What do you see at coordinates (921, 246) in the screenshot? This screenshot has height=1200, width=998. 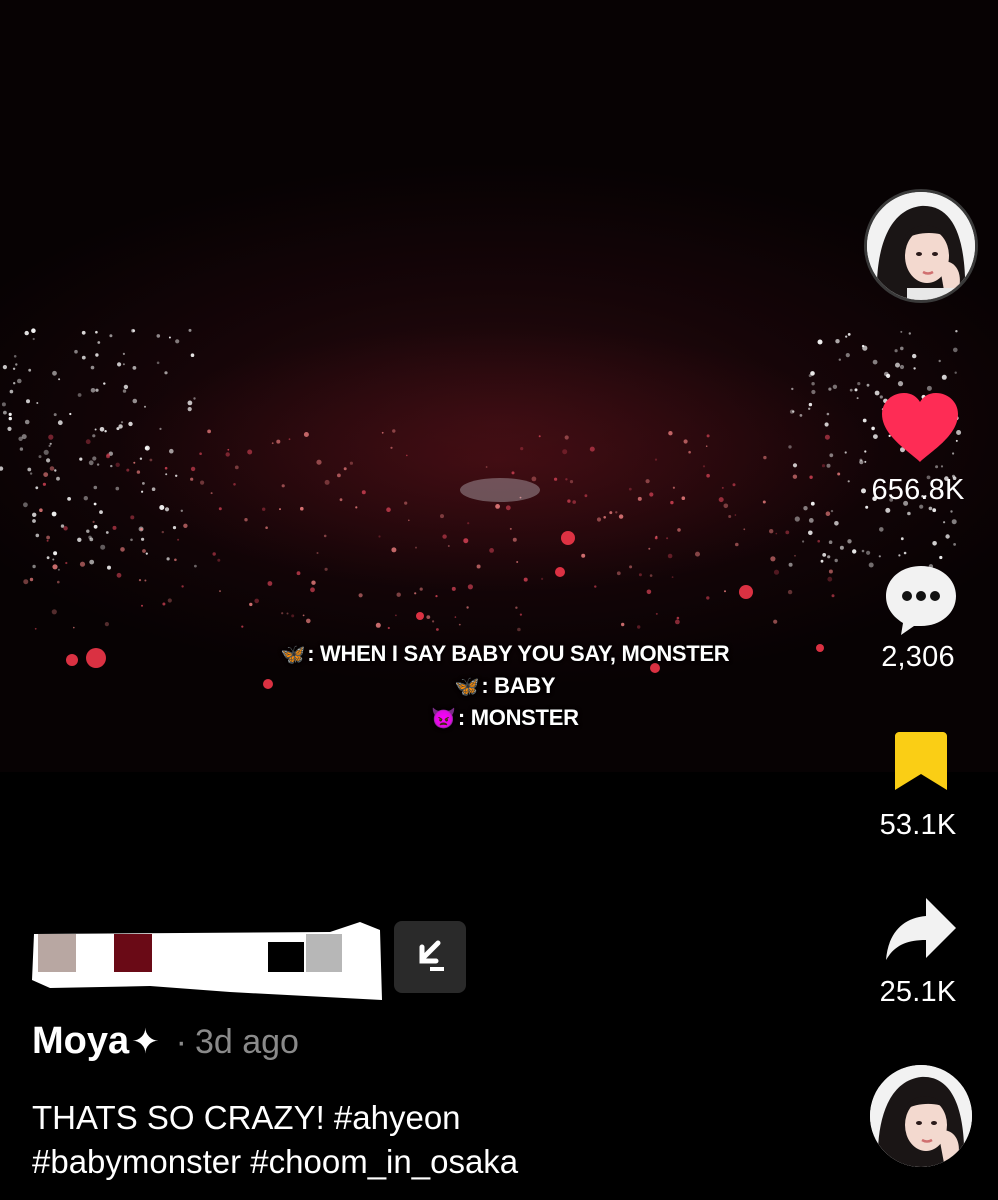 I see `creator-avatar` at bounding box center [921, 246].